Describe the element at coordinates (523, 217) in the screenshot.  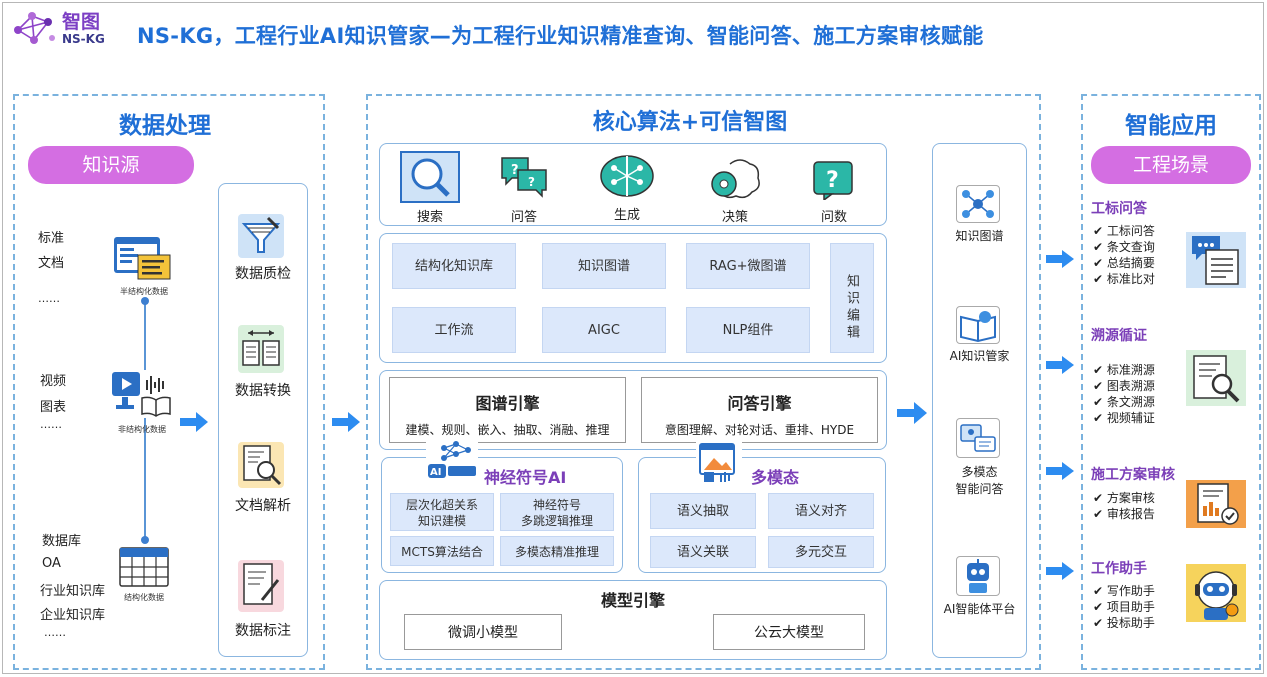
I see `capability-qa: 问答` at that location.